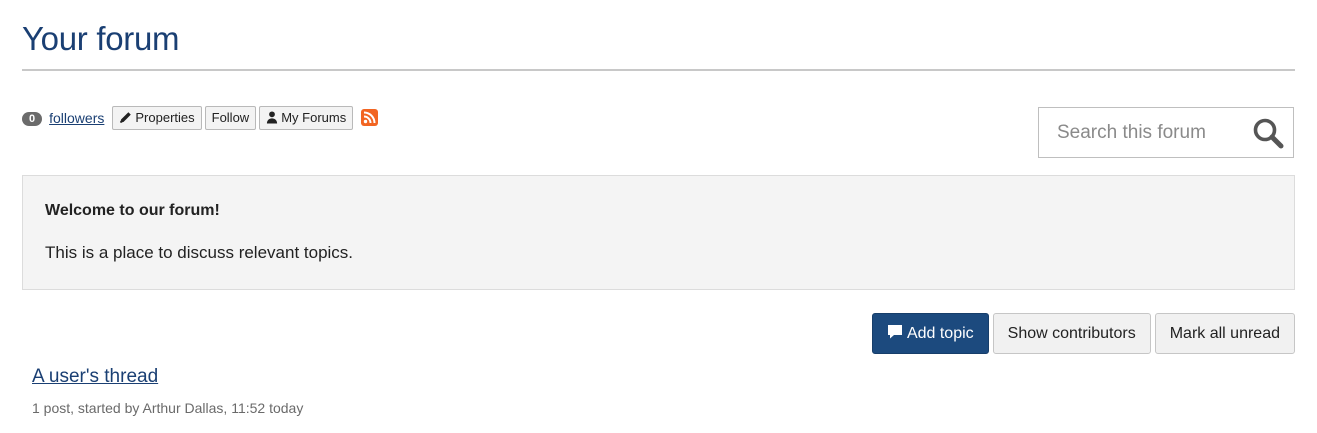 The image size is (1317, 433). I want to click on search-input, so click(1148, 132).